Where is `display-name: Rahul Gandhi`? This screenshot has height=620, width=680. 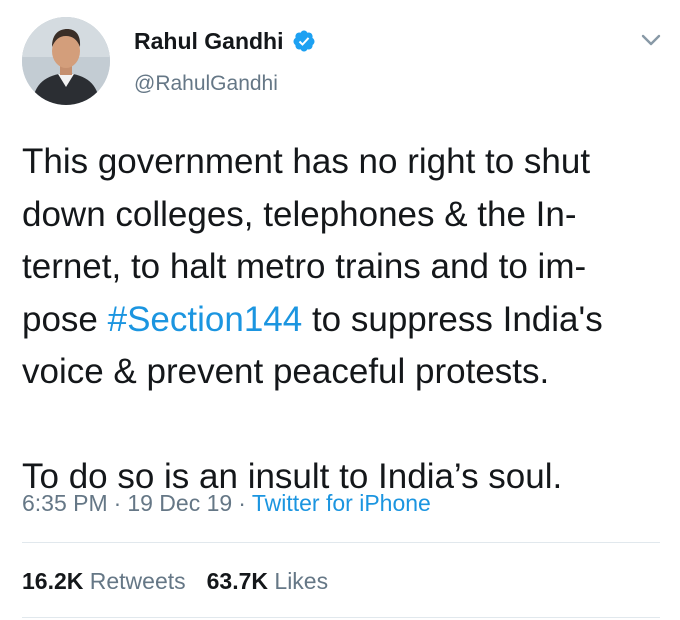 display-name: Rahul Gandhi is located at coordinates (209, 41).